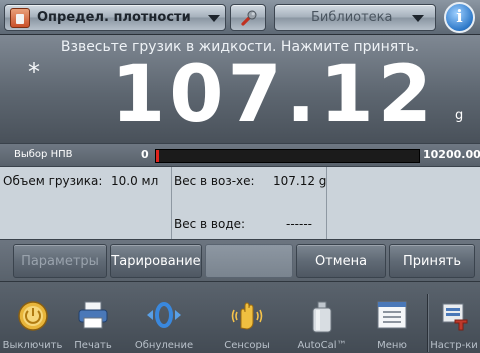 Image resolution: width=480 pixels, height=353 pixels. What do you see at coordinates (210, 224) in the screenshot?
I see `weight-water-label: Вес в воде:` at bounding box center [210, 224].